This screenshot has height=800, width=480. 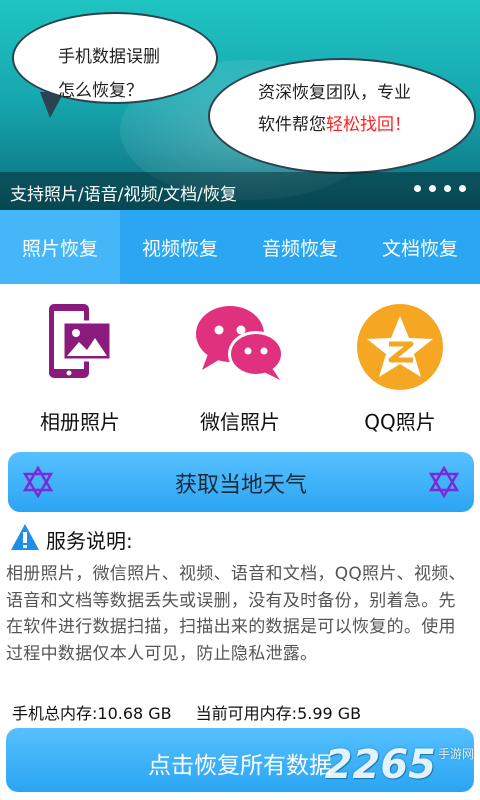 What do you see at coordinates (300, 247) in the screenshot?
I see `tab-audio-recovery: 音频恢复` at bounding box center [300, 247].